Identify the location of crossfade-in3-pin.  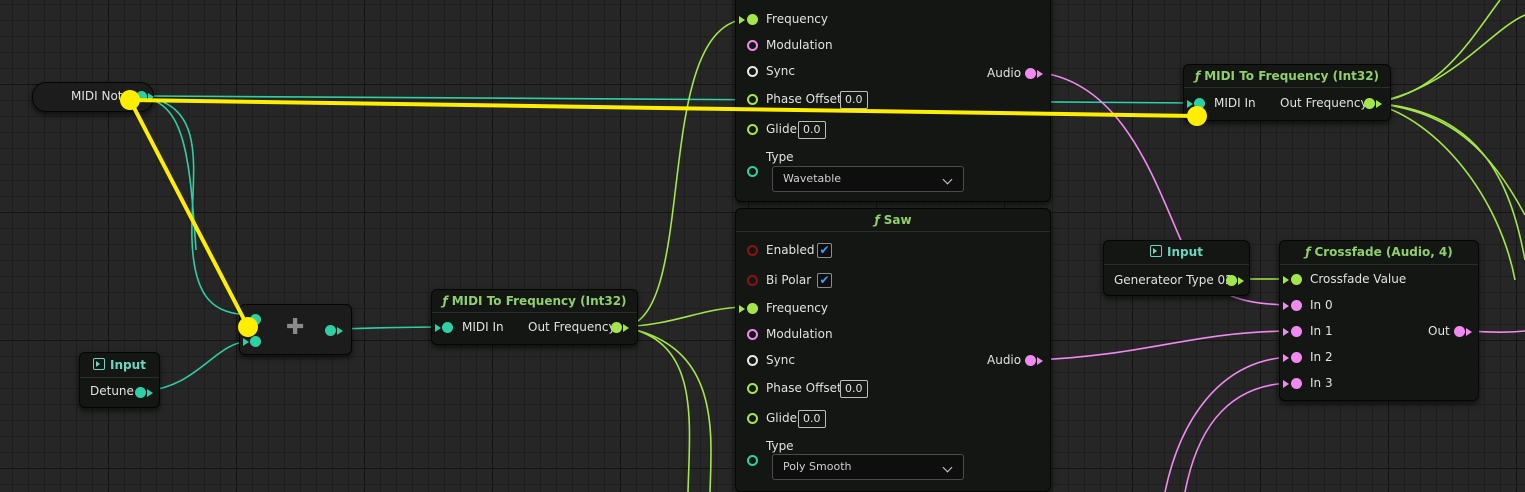
(1296, 383).